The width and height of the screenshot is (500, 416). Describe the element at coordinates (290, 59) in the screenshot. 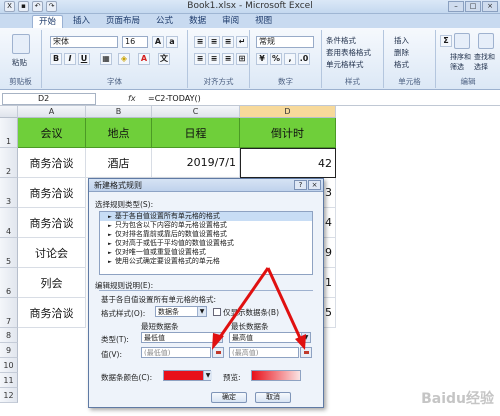

I see `comma-icon: ,` at that location.